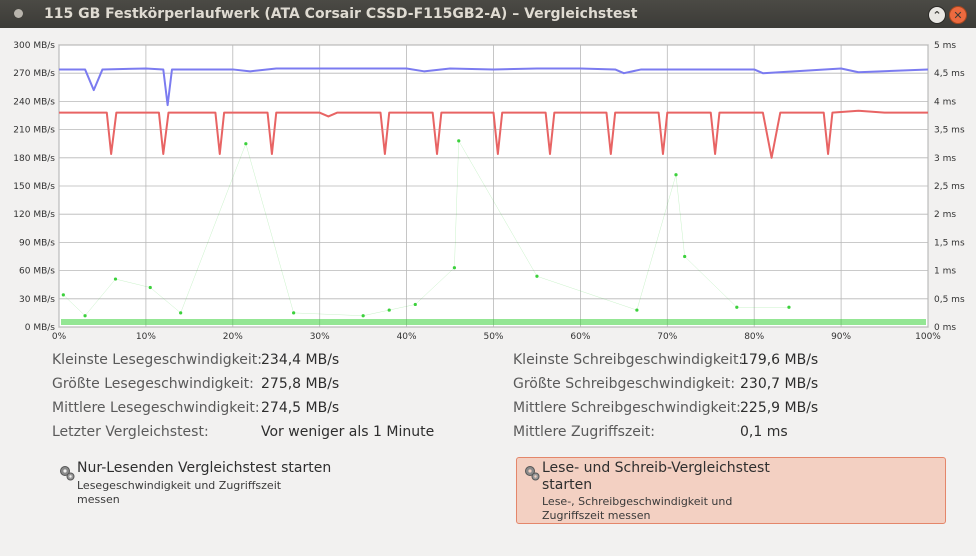  I want to click on y-left-tick-label: 270 MB/s, so click(34, 74).